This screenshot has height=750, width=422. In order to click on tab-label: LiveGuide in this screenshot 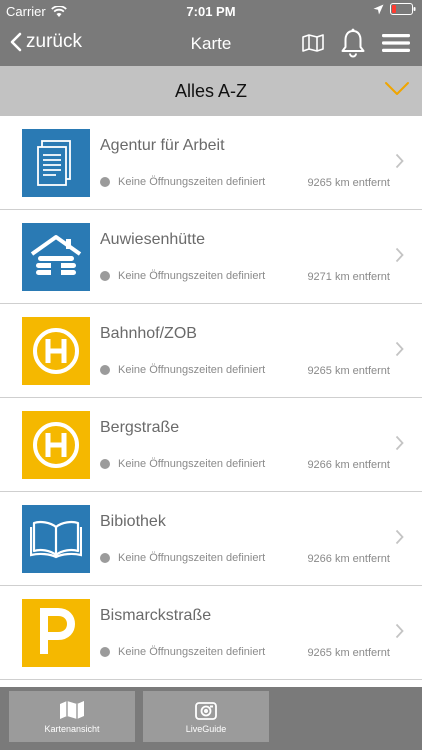, I will do `click(206, 729)`.